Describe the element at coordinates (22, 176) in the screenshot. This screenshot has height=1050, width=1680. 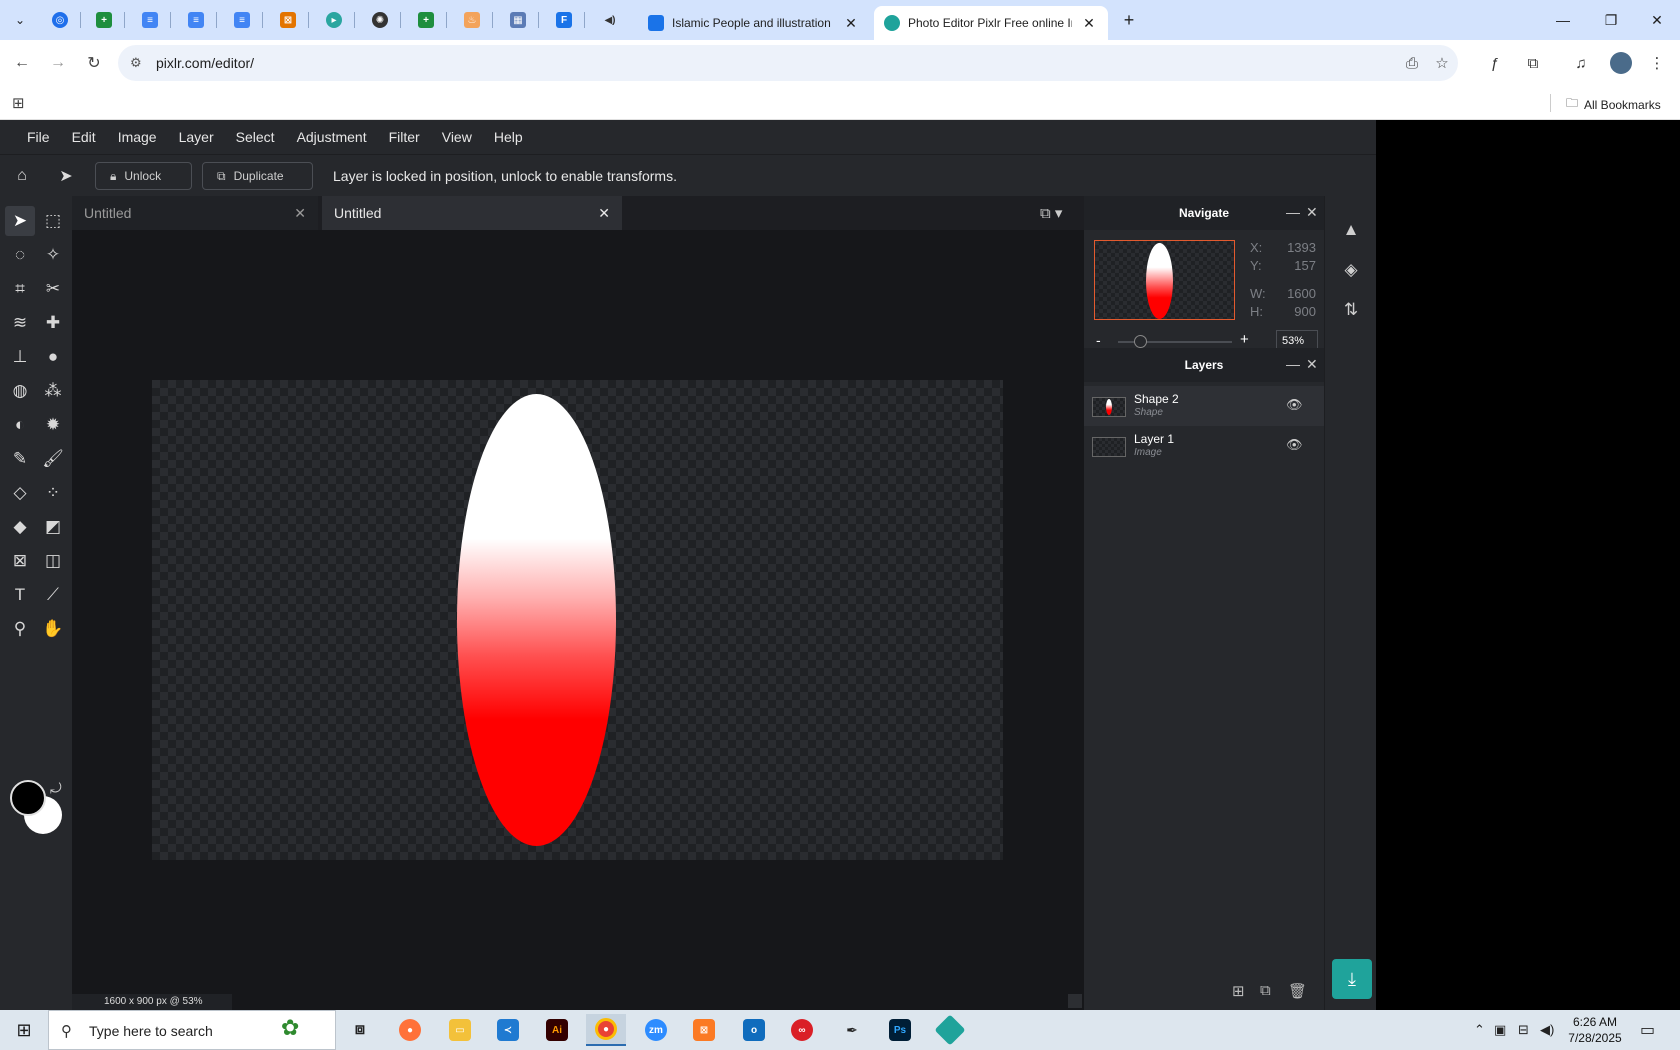
I see `home-icon: ⌂` at that location.